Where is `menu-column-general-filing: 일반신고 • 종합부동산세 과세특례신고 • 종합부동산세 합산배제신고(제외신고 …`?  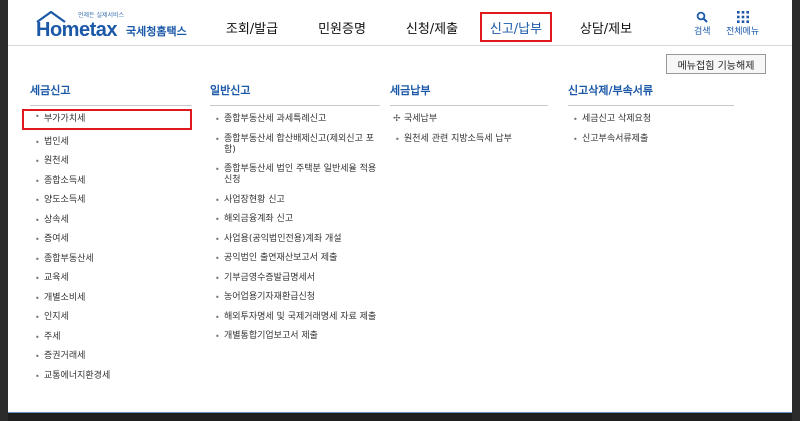 menu-column-general-filing: 일반신고 • 종합부동산세 과세특례신고 • 종합부동산세 합산배제신고(제외신고 … is located at coordinates (295, 216).